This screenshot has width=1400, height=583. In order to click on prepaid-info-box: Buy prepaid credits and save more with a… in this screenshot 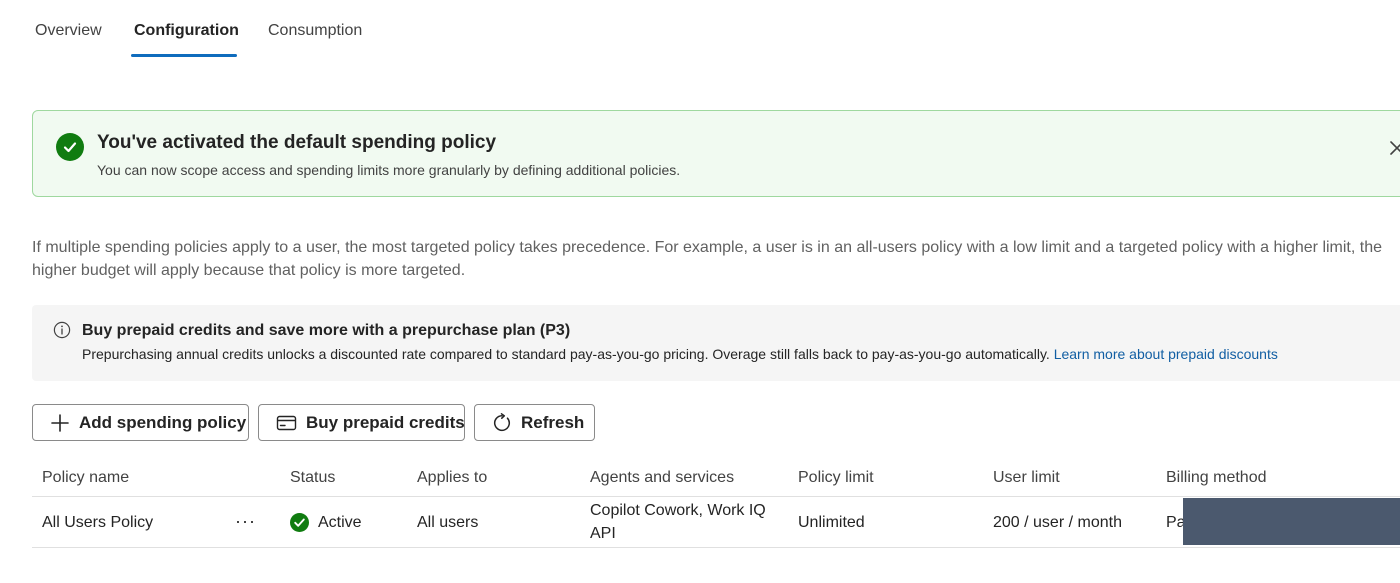, I will do `click(716, 343)`.